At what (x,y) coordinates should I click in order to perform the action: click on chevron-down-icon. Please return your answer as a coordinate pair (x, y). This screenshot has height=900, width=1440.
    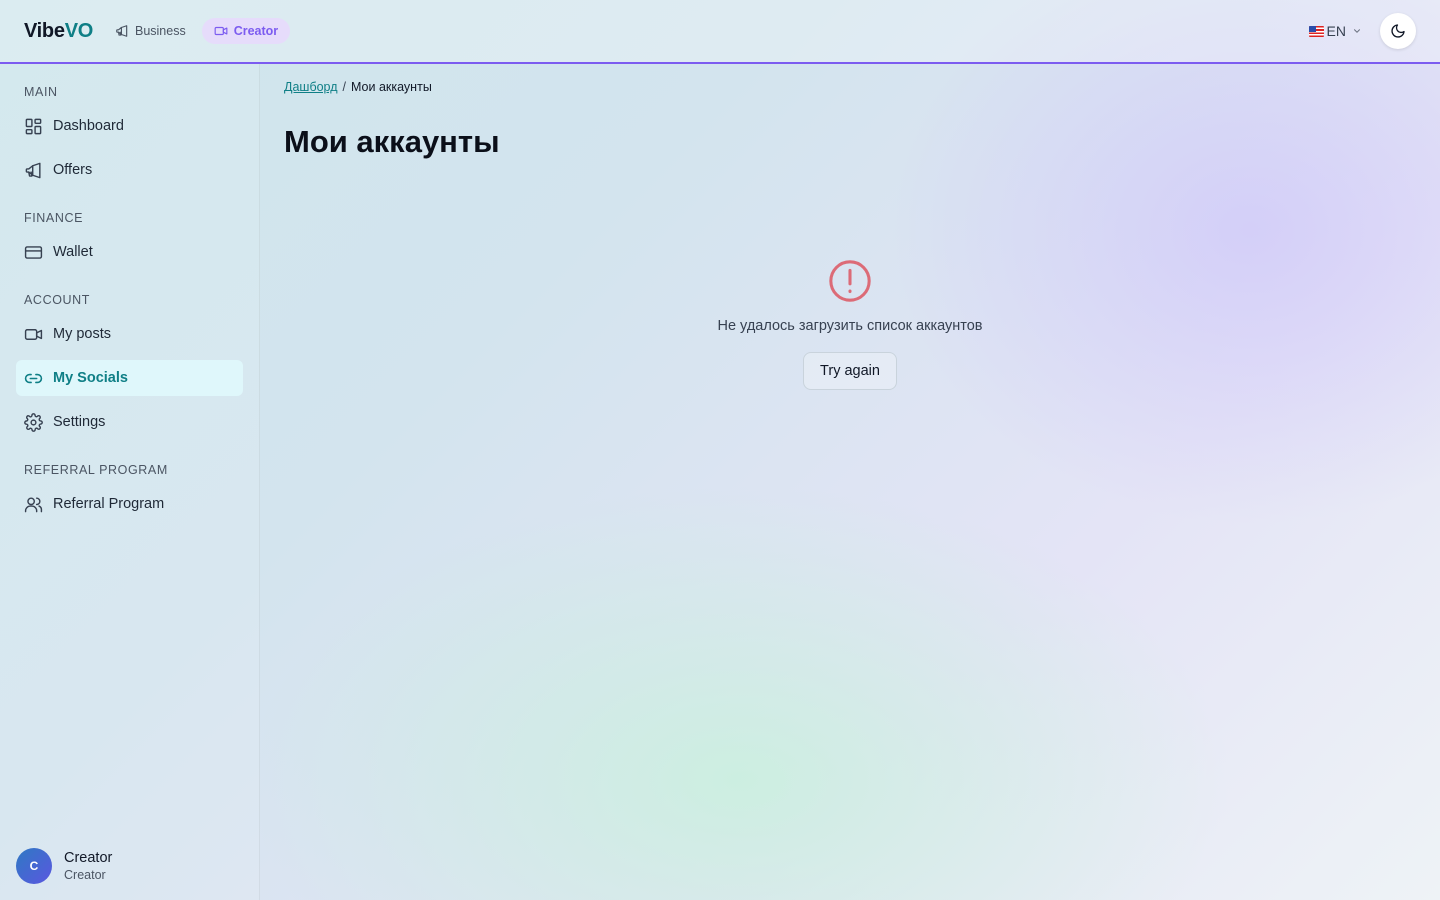
    Looking at the image, I should click on (1357, 31).